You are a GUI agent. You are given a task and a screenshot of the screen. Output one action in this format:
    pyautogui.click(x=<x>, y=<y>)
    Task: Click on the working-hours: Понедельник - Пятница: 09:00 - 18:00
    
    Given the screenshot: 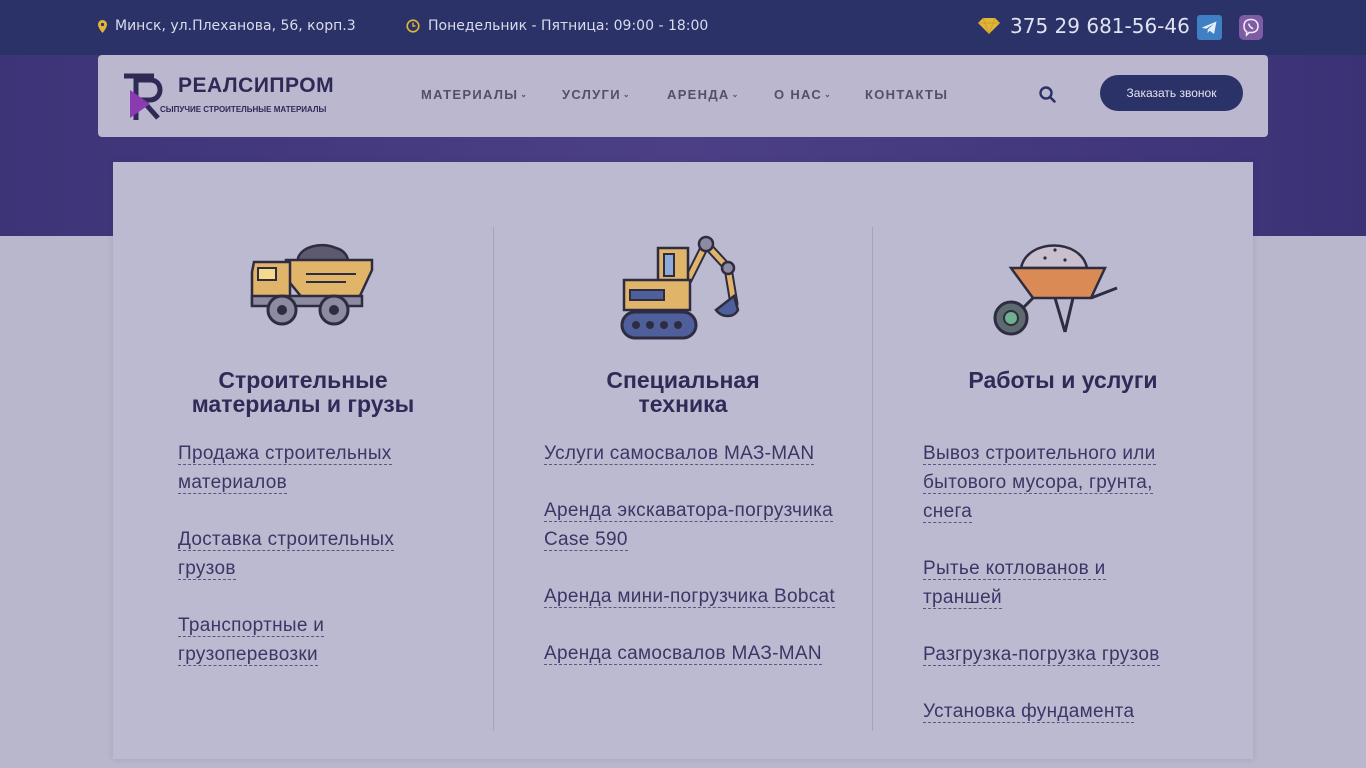 What is the action you would take?
    pyautogui.click(x=557, y=26)
    